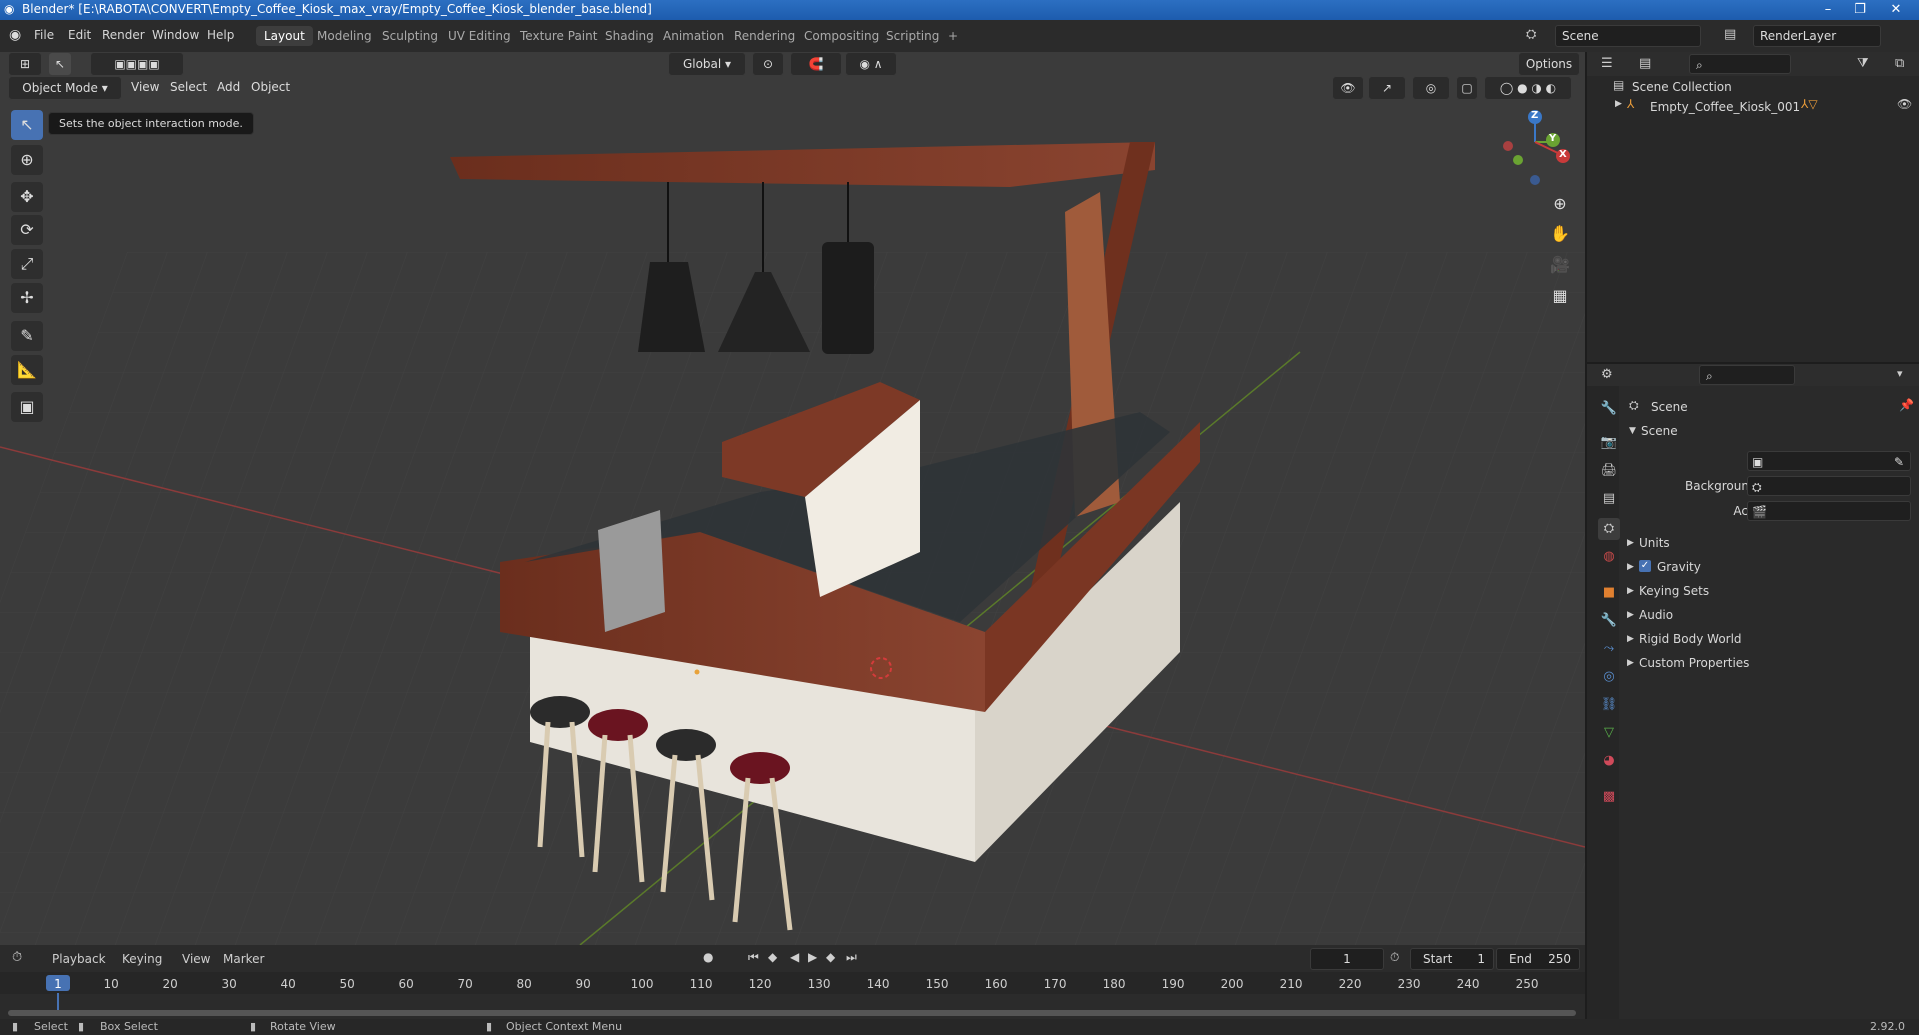 This screenshot has width=1919, height=1035. Describe the element at coordinates (1534, 115) in the screenshot. I see `gizmo-z-label: Z` at that location.